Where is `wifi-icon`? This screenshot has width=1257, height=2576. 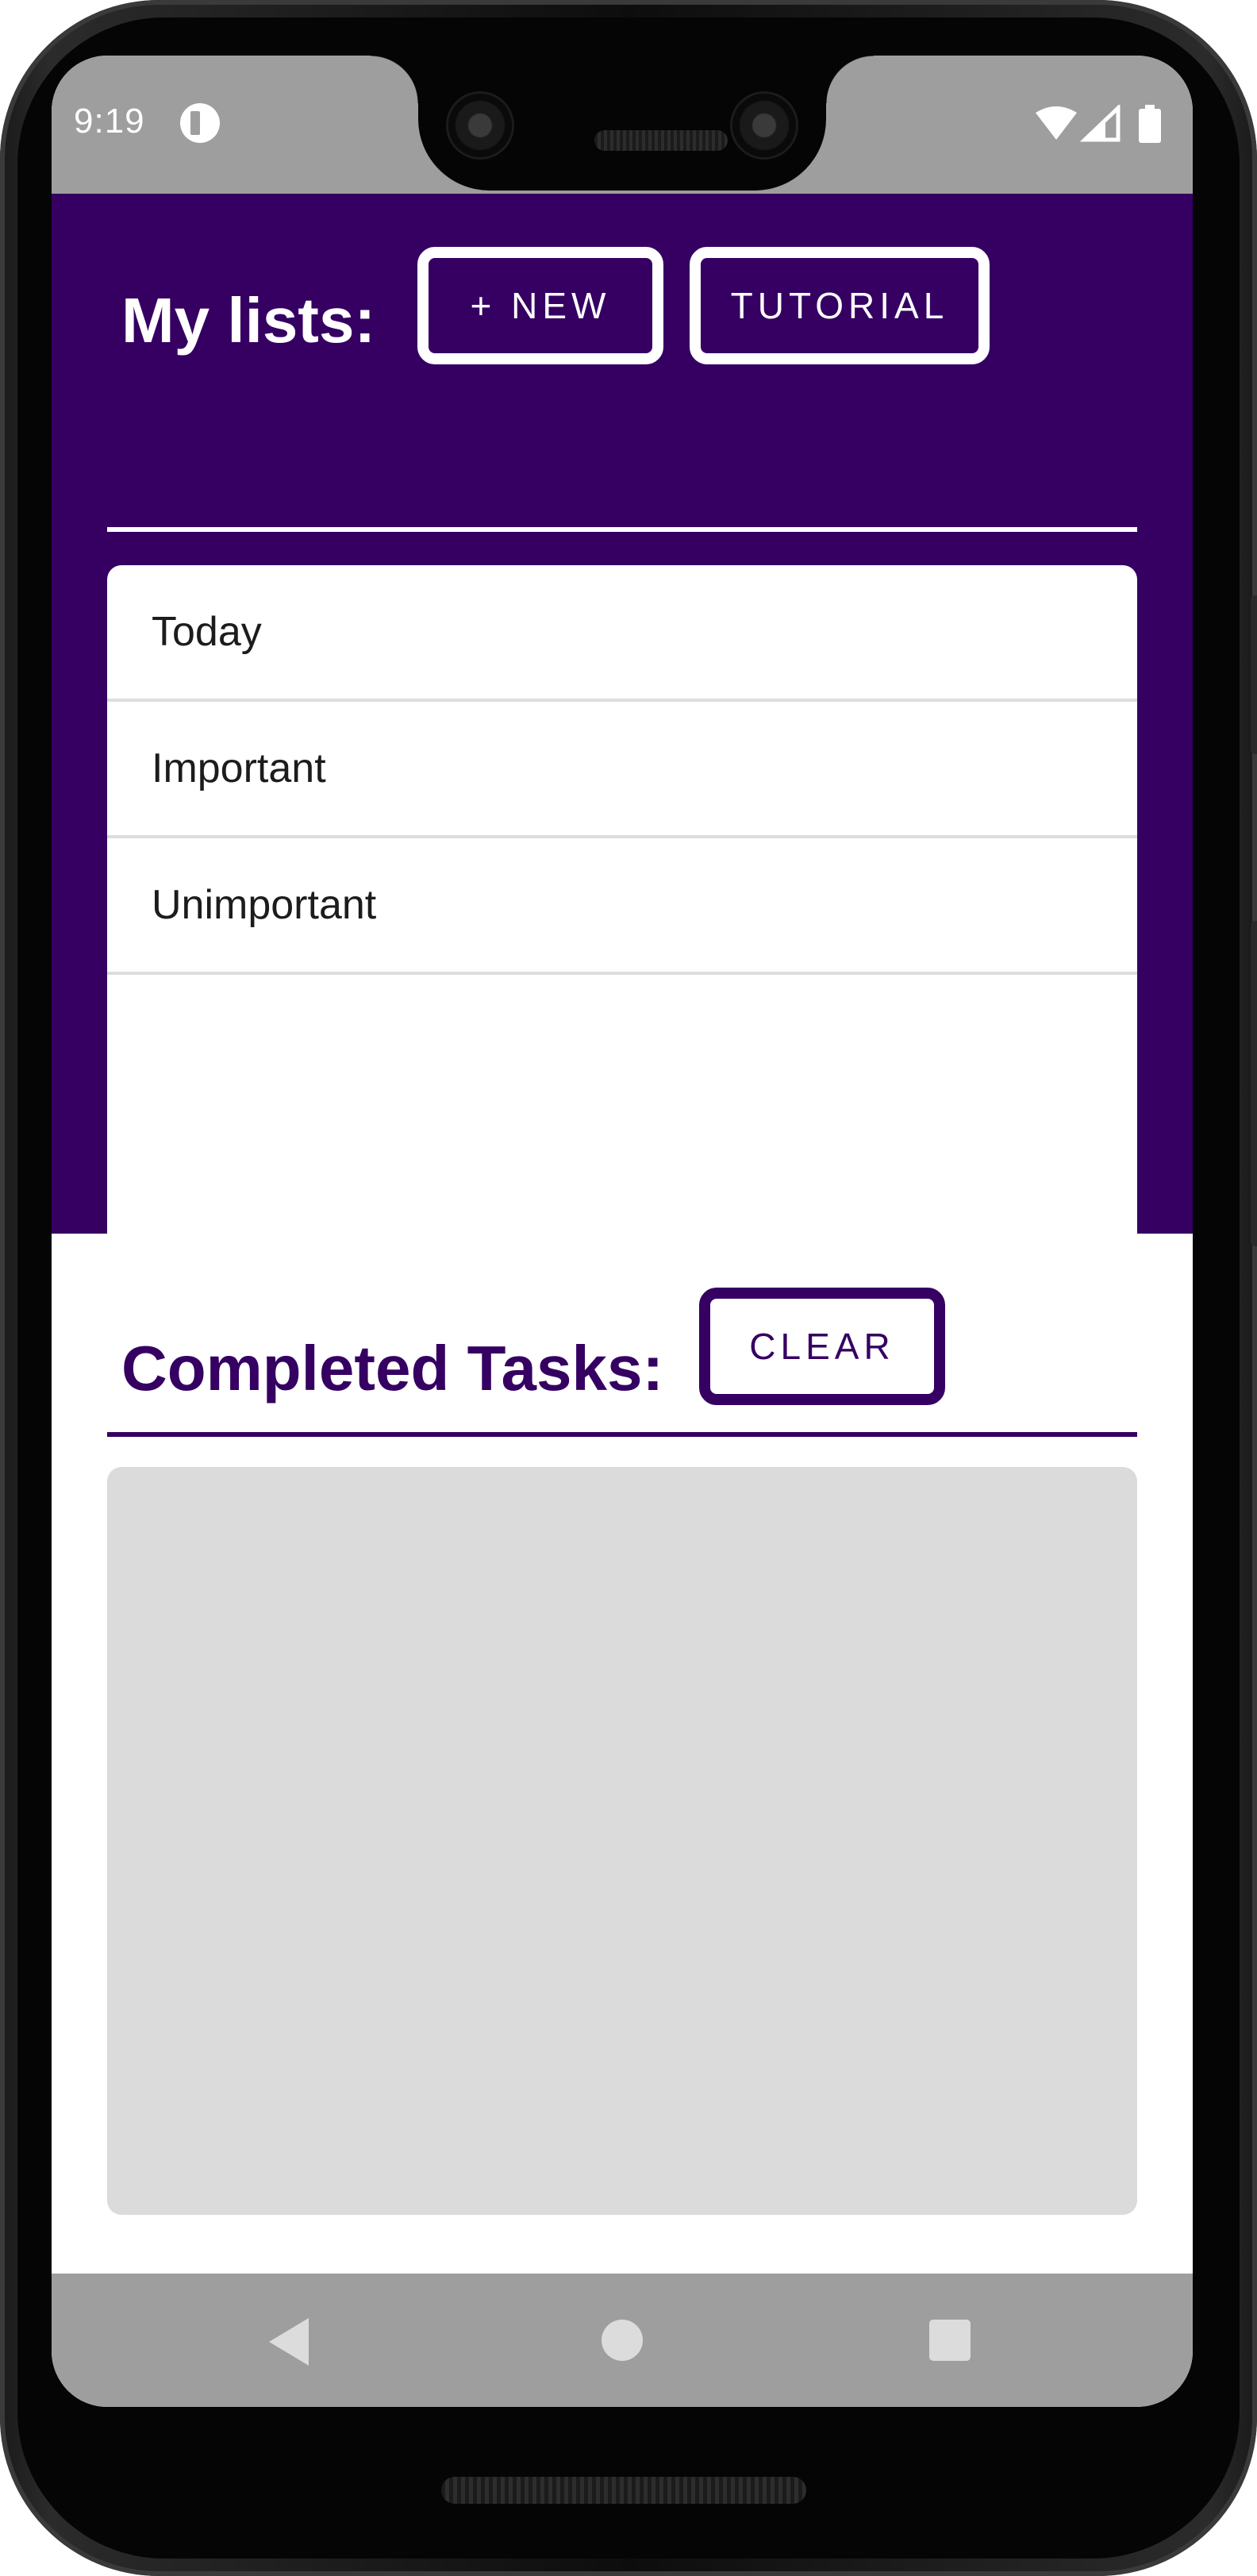 wifi-icon is located at coordinates (1056, 123).